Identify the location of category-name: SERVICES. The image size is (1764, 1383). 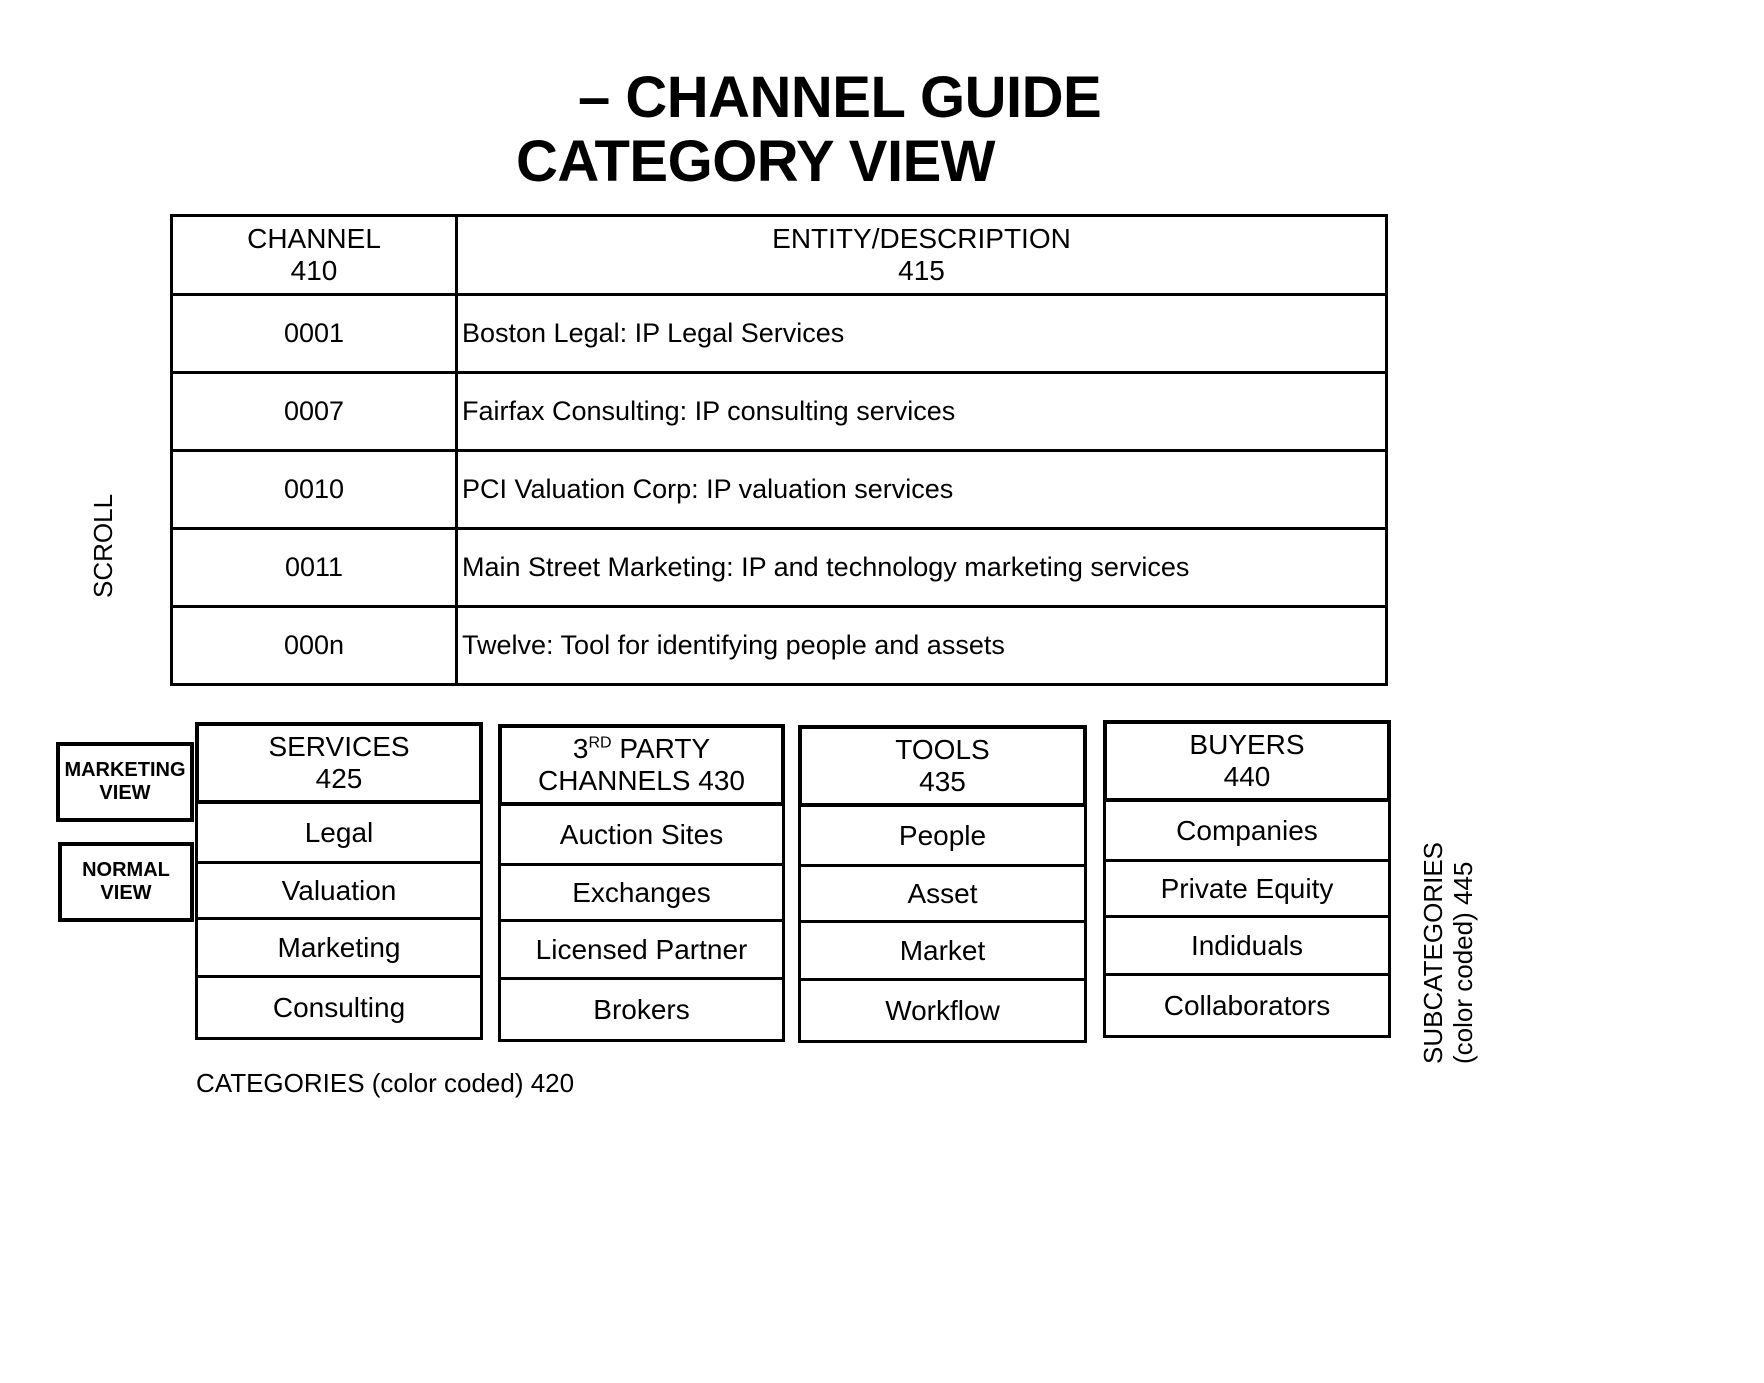
(339, 746).